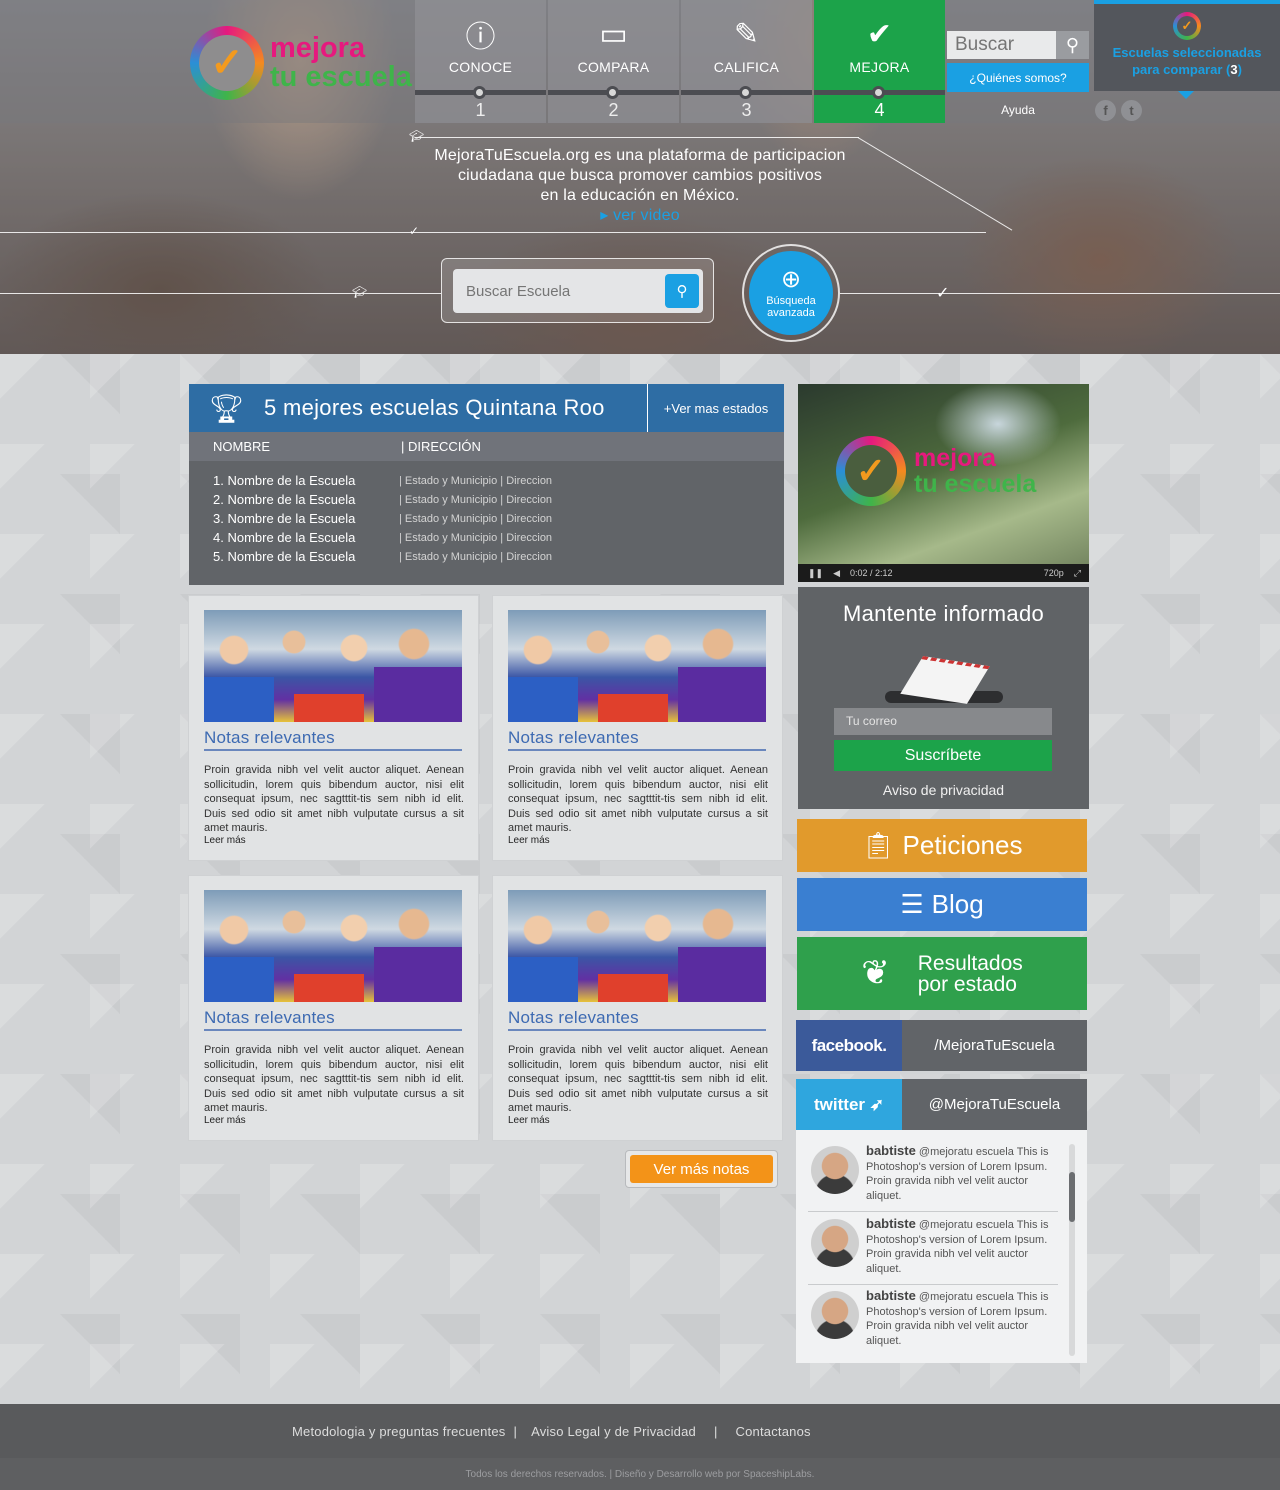  What do you see at coordinates (613, 67) in the screenshot?
I see `nav-label: COMPARA` at bounding box center [613, 67].